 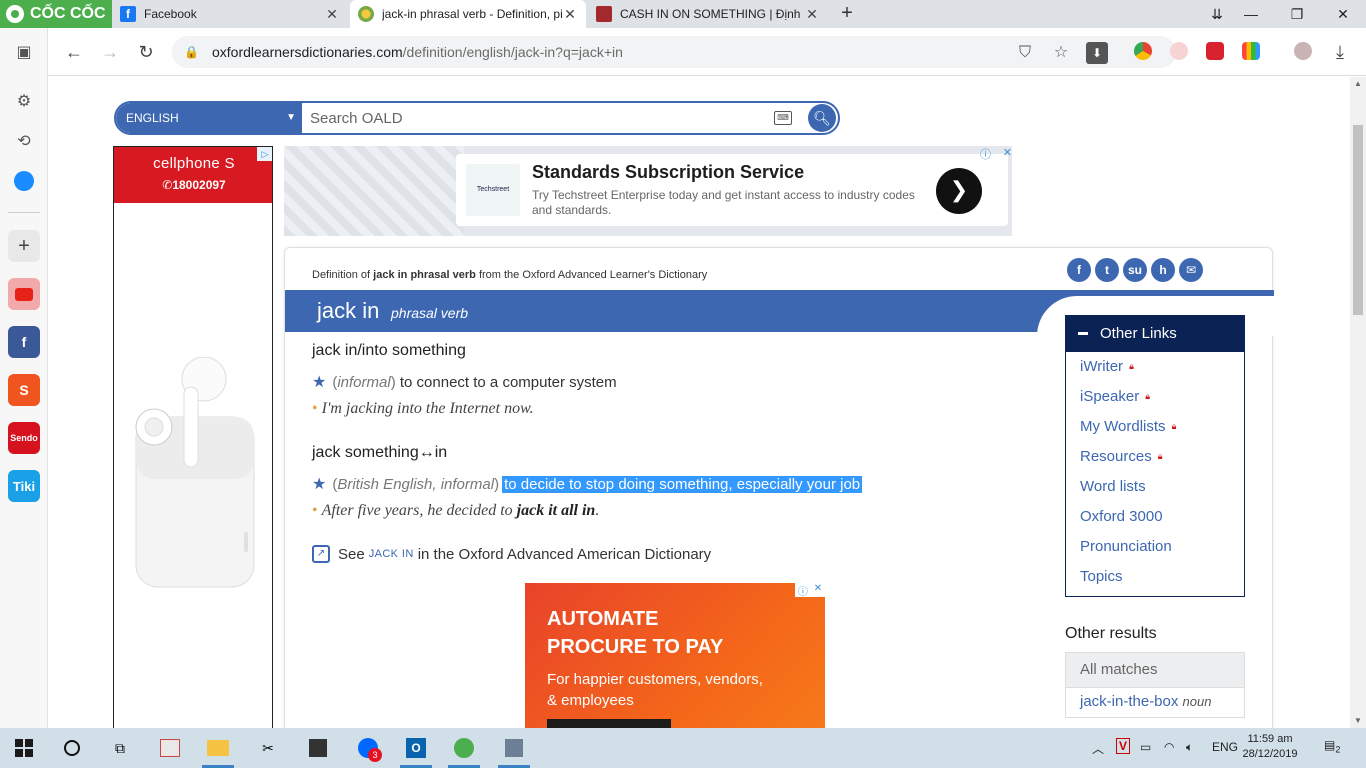 What do you see at coordinates (56, 14) in the screenshot?
I see `coccoc-menu-button: CỐC CỐC` at bounding box center [56, 14].